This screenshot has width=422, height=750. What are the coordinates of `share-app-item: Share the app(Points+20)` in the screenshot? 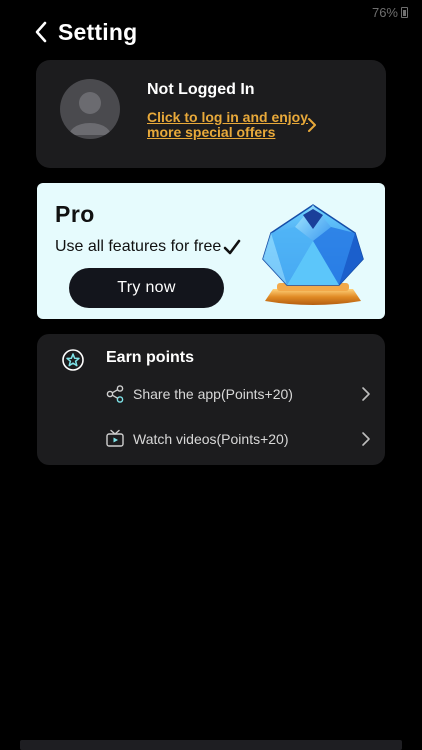 It's located at (239, 394).